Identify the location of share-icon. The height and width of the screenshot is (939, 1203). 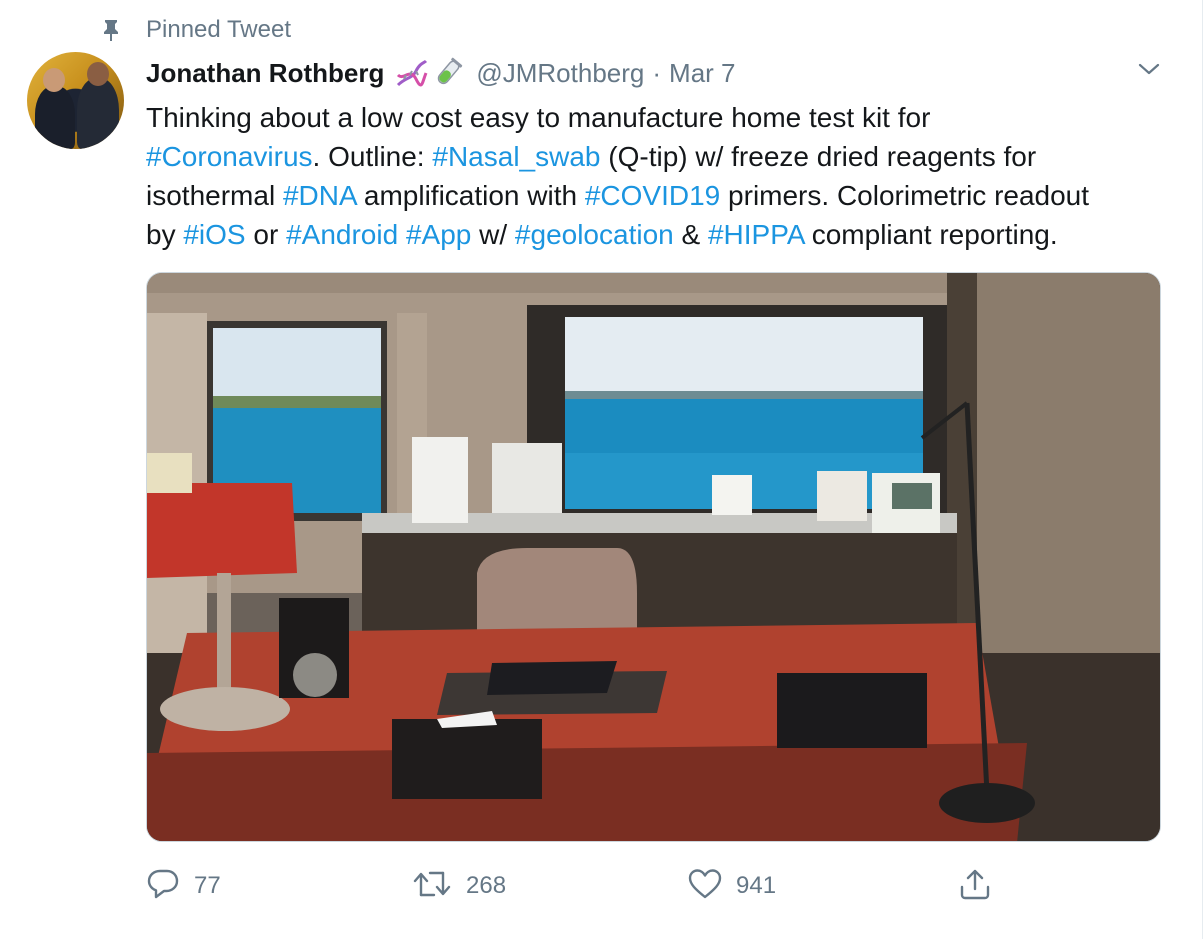
(975, 886).